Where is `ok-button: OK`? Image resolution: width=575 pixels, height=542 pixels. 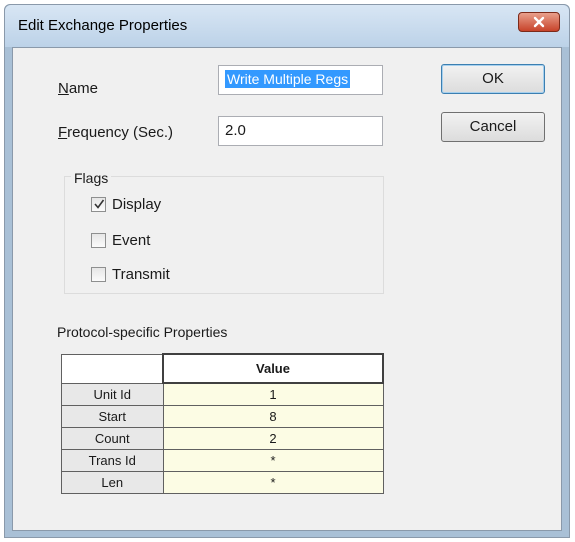 ok-button: OK is located at coordinates (493, 79).